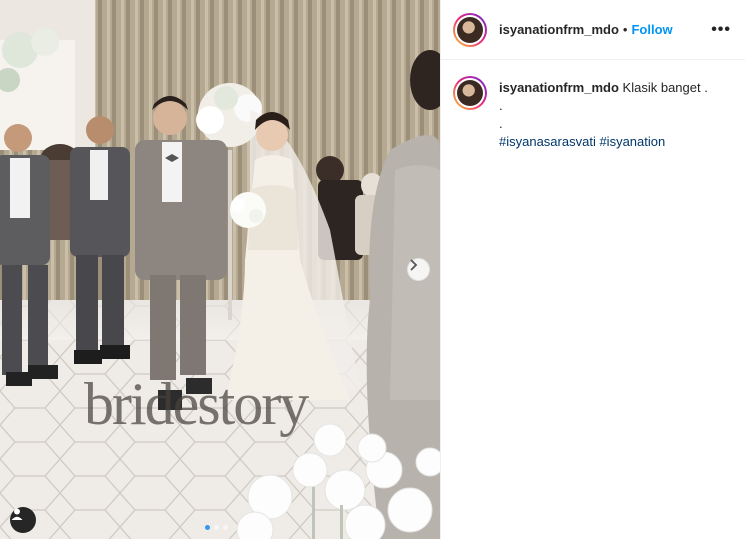 Image resolution: width=745 pixels, height=539 pixels. What do you see at coordinates (547, 141) in the screenshot?
I see `hashtag-link: #isyanasarasvati` at bounding box center [547, 141].